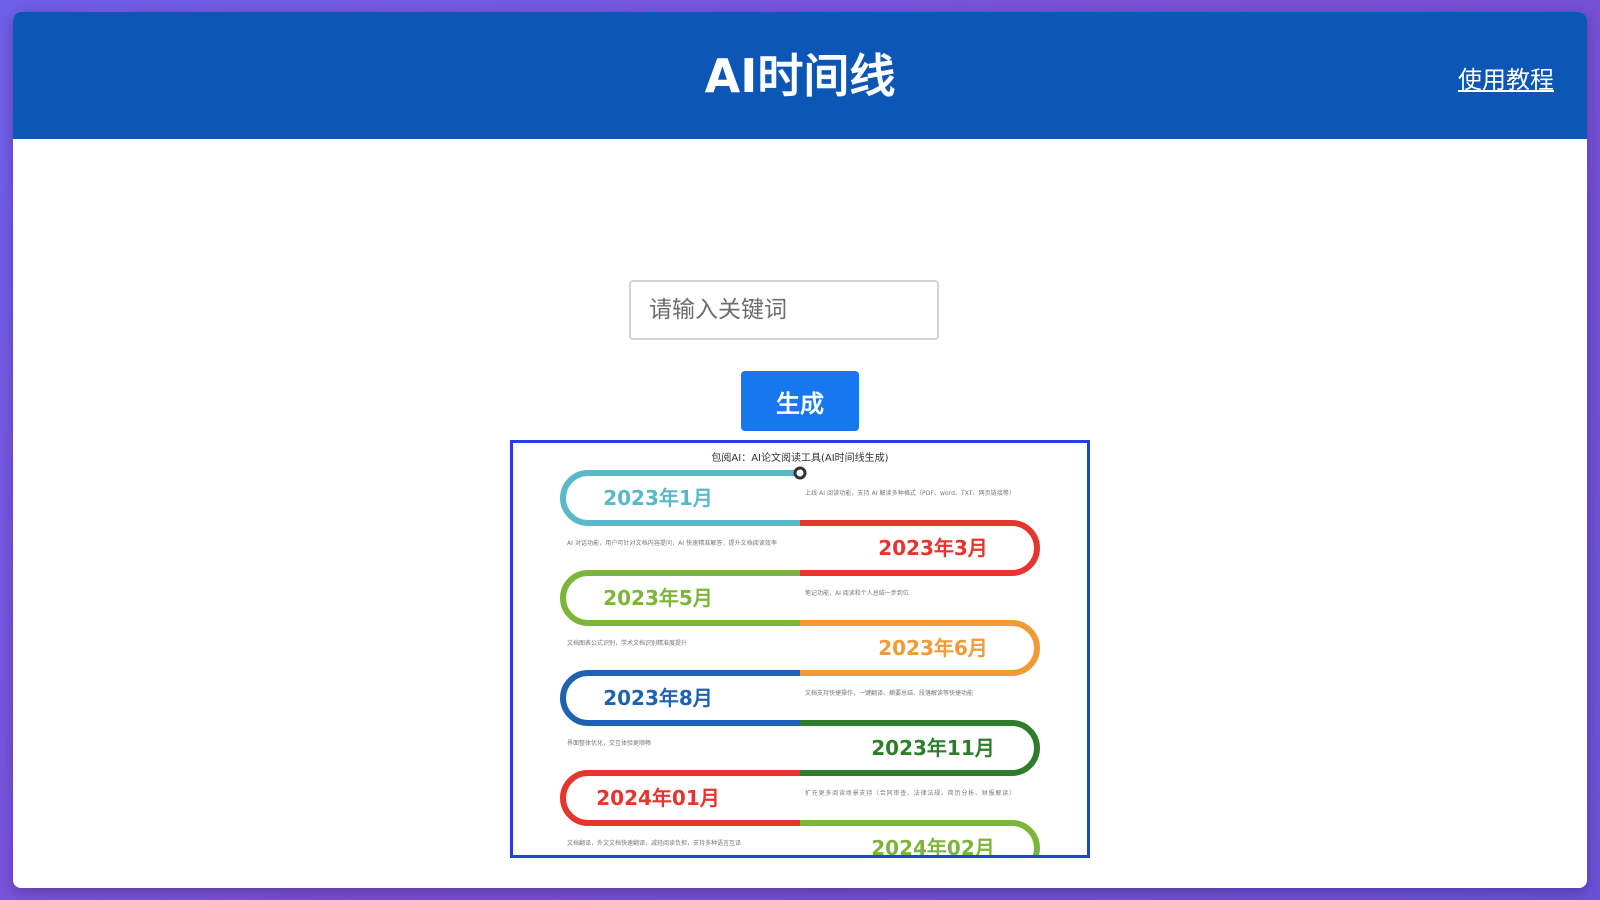  I want to click on timeline-description: 笔记功能，AI 阅读和个人总结一步到位, so click(857, 593).